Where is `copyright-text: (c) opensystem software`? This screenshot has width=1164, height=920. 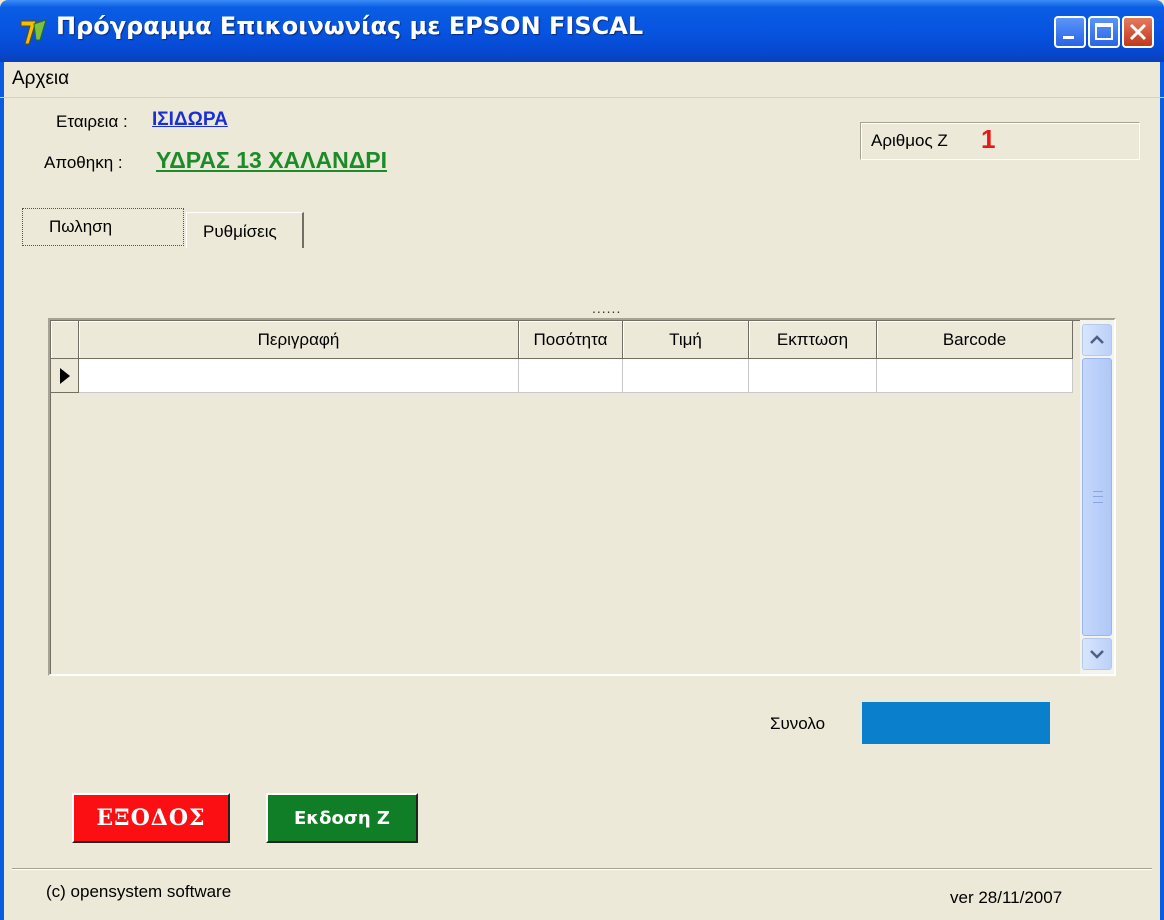
copyright-text: (c) opensystem software is located at coordinates (139, 891).